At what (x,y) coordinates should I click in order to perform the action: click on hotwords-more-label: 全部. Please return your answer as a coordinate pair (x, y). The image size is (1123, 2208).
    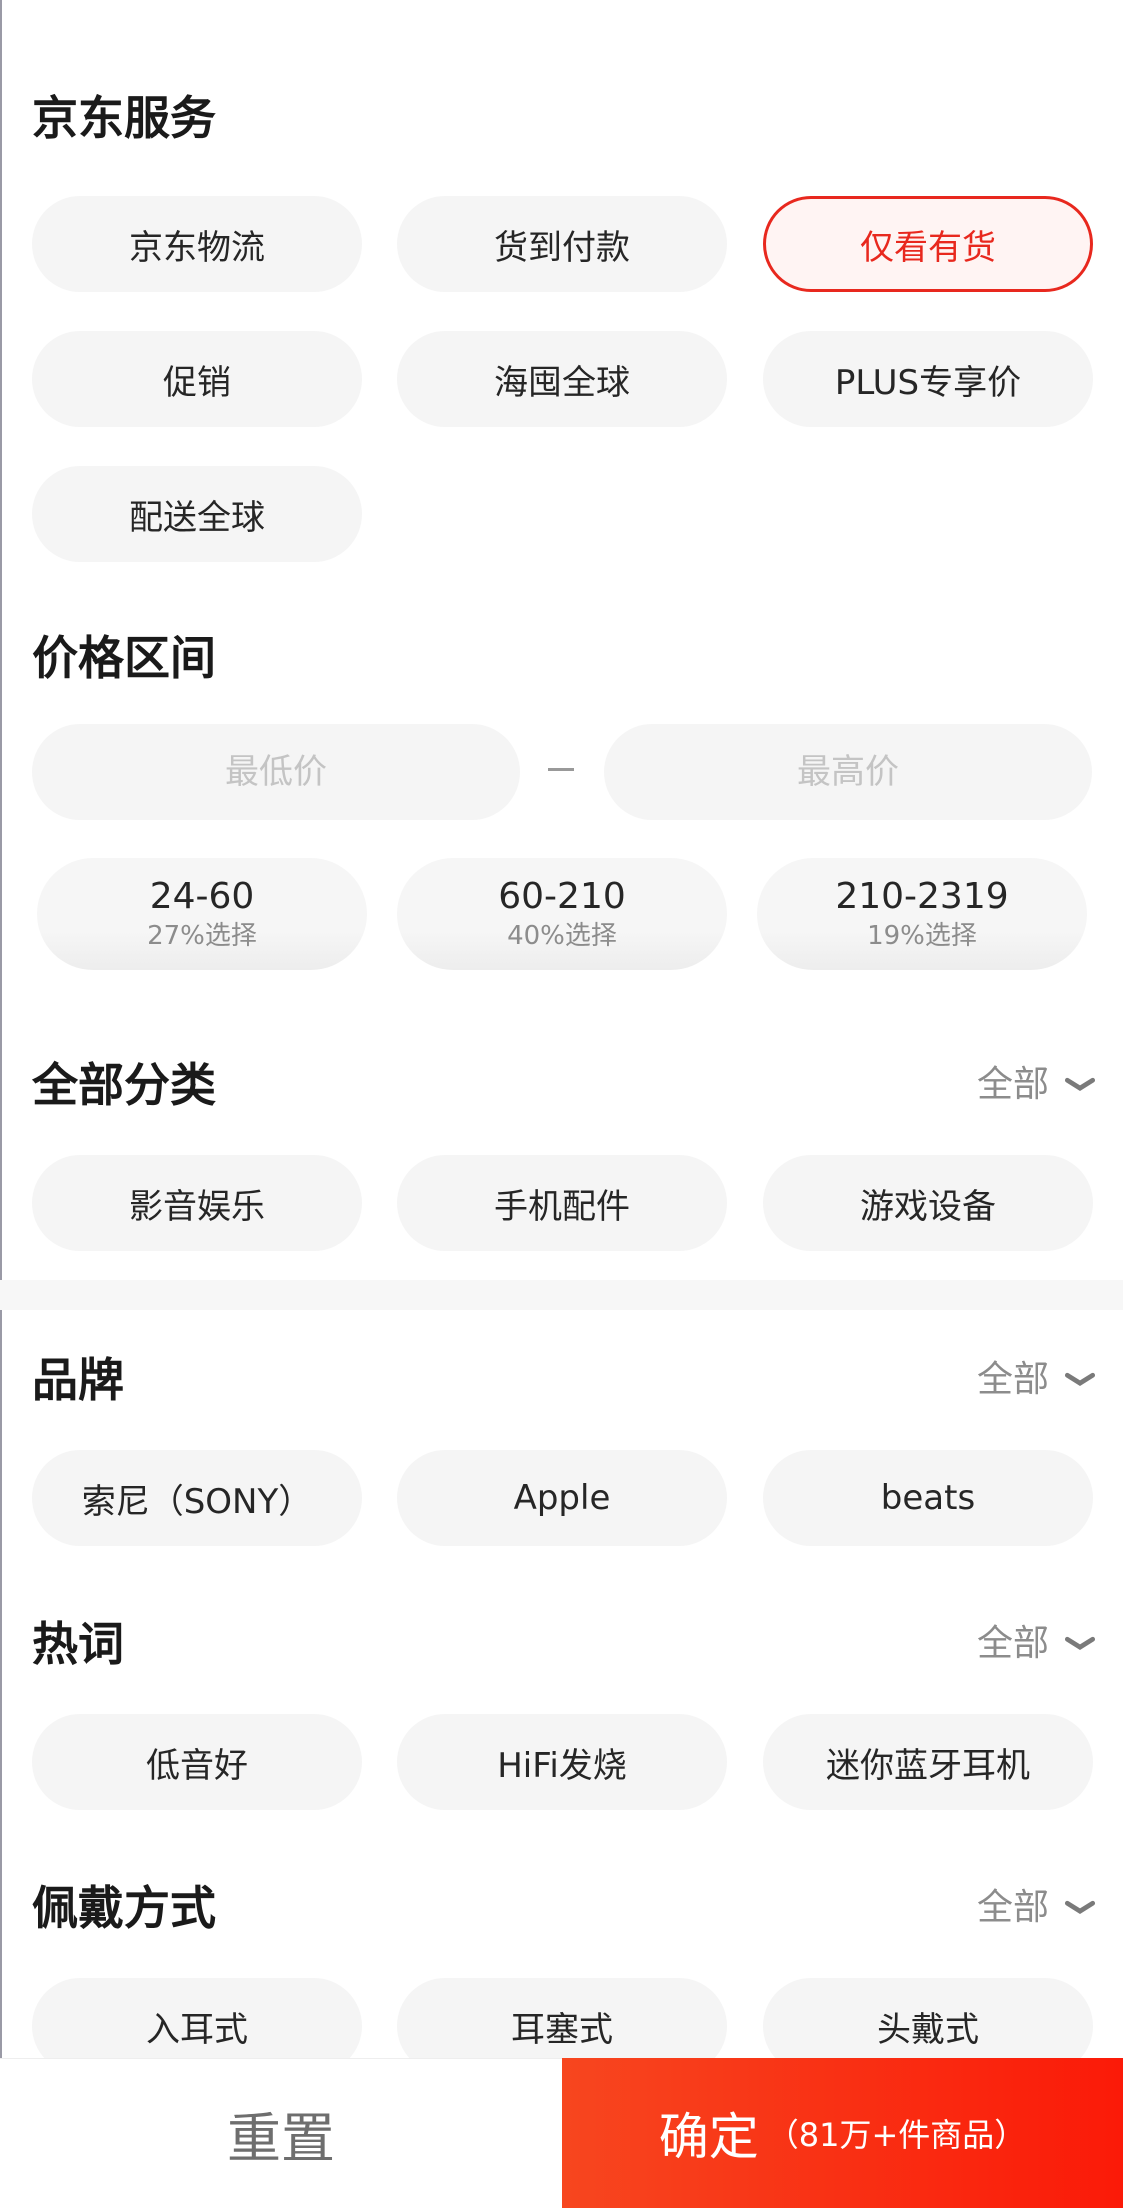
    Looking at the image, I should click on (1012, 1643).